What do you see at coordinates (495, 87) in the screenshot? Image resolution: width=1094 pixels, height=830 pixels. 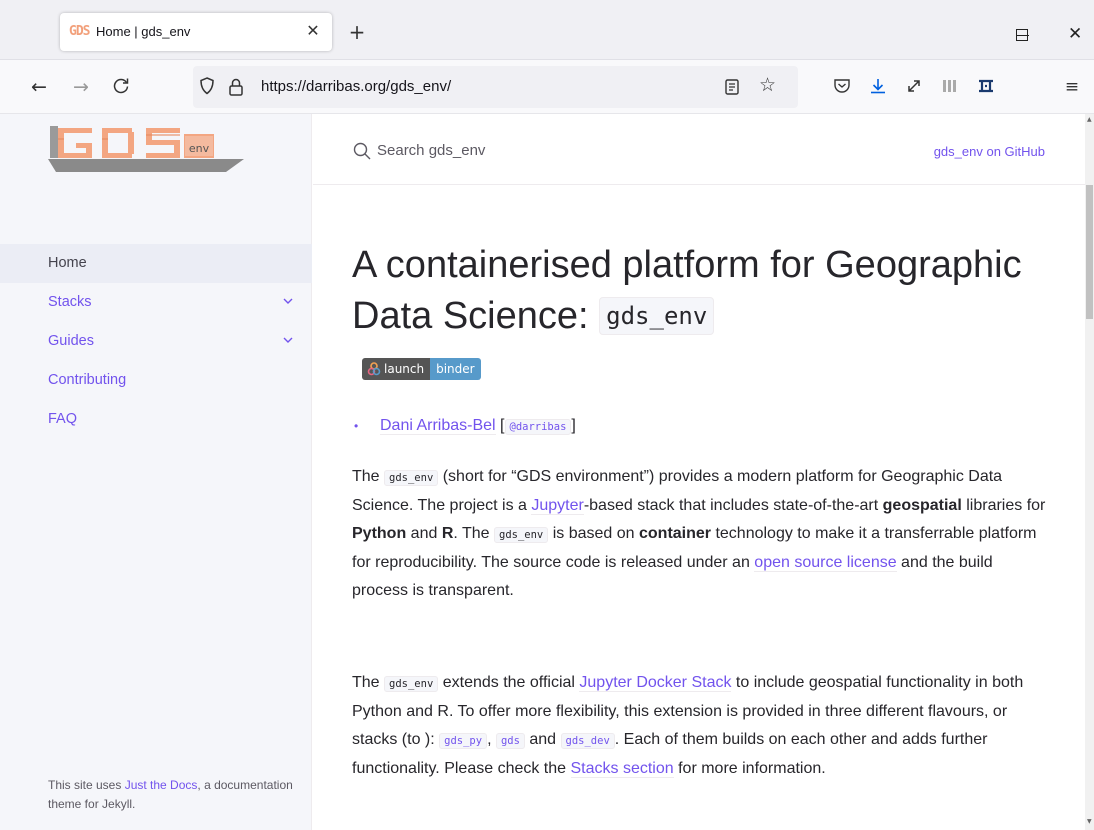 I see `address-bar: https://darribas.org/gds_env/ ☆` at bounding box center [495, 87].